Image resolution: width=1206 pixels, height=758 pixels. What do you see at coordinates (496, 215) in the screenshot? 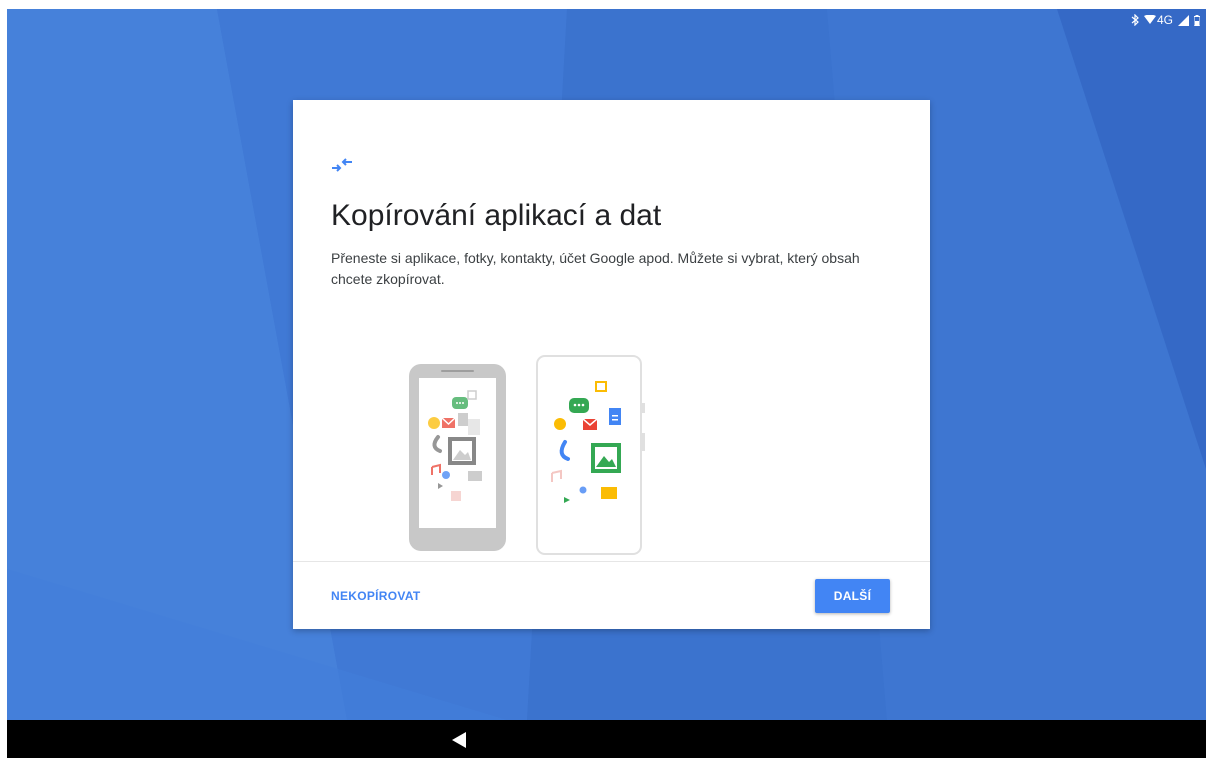
I see `page-title: Kopírování aplikací a dat` at bounding box center [496, 215].